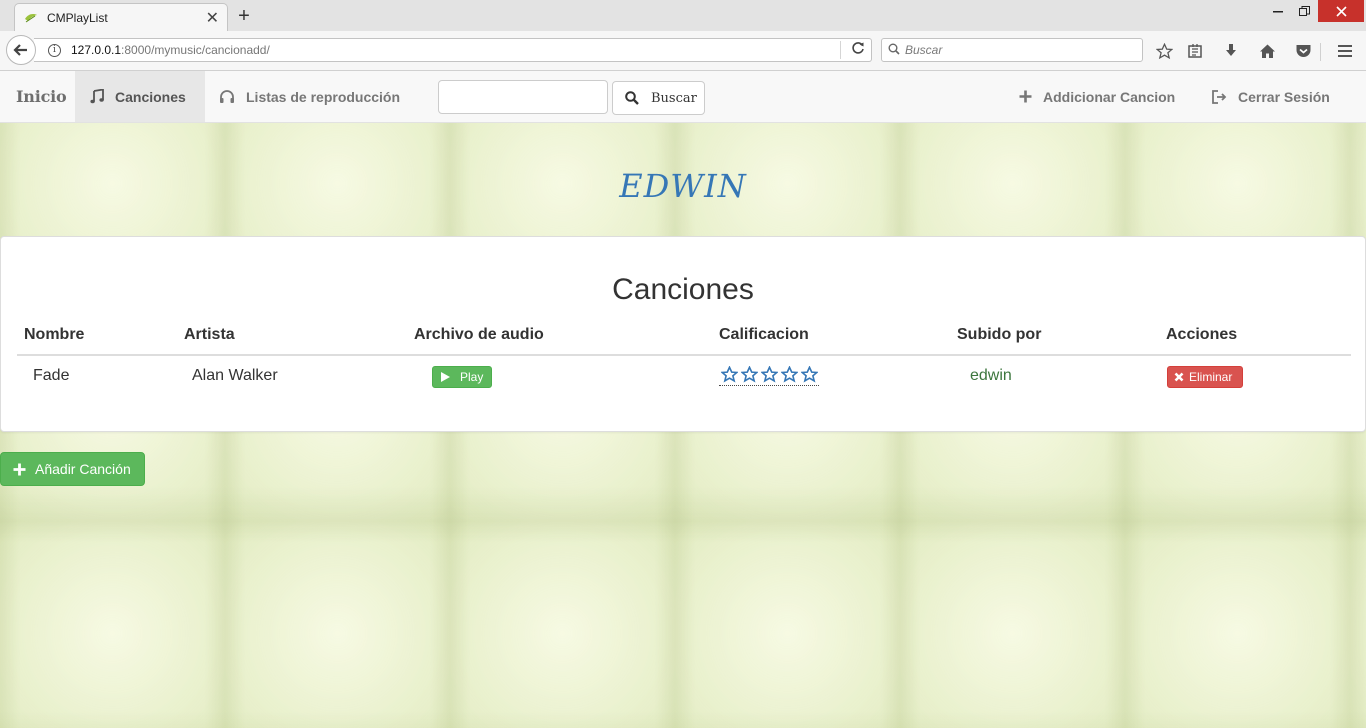  Describe the element at coordinates (323, 96) in the screenshot. I see `nav-listas-label: Listas de reproducción` at that location.